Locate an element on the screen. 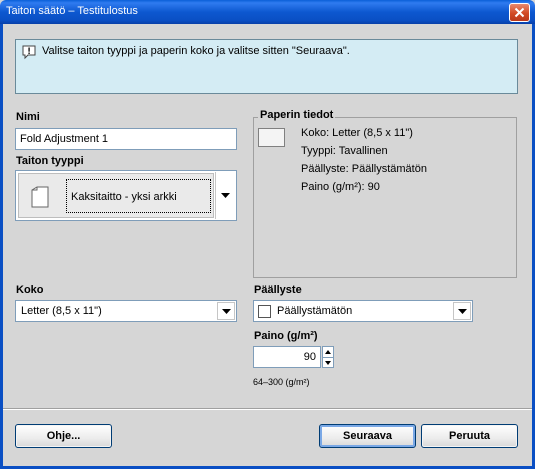  paper-info-legend: Paperin tiedot is located at coordinates (297, 115).